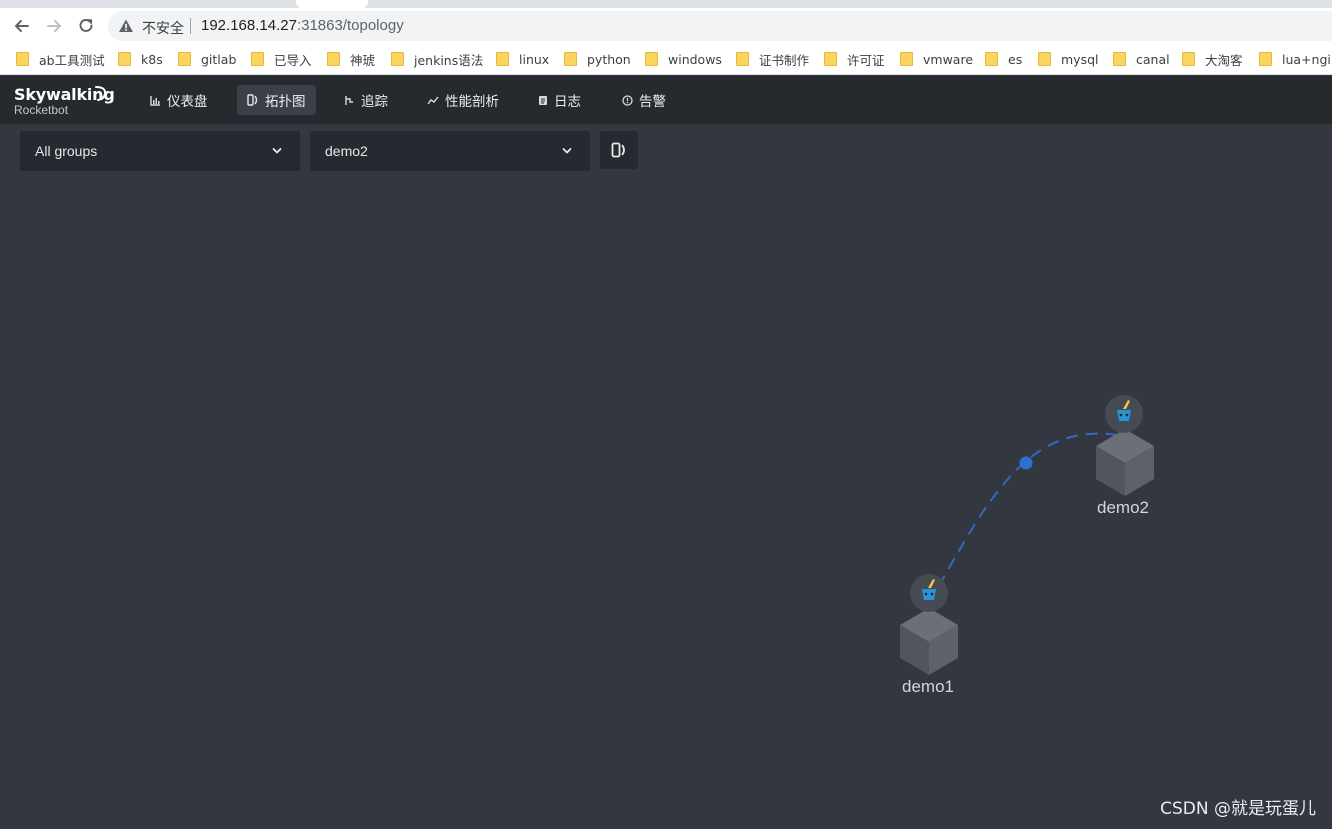  What do you see at coordinates (140, 59) in the screenshot?
I see `bookmark-item: k8s` at bounding box center [140, 59].